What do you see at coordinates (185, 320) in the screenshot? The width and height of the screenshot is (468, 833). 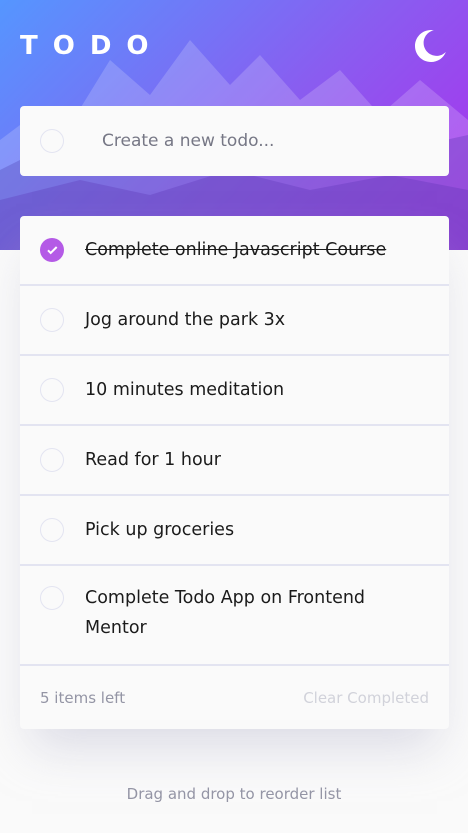 I see `todo-text: Jog around the park 3x` at bounding box center [185, 320].